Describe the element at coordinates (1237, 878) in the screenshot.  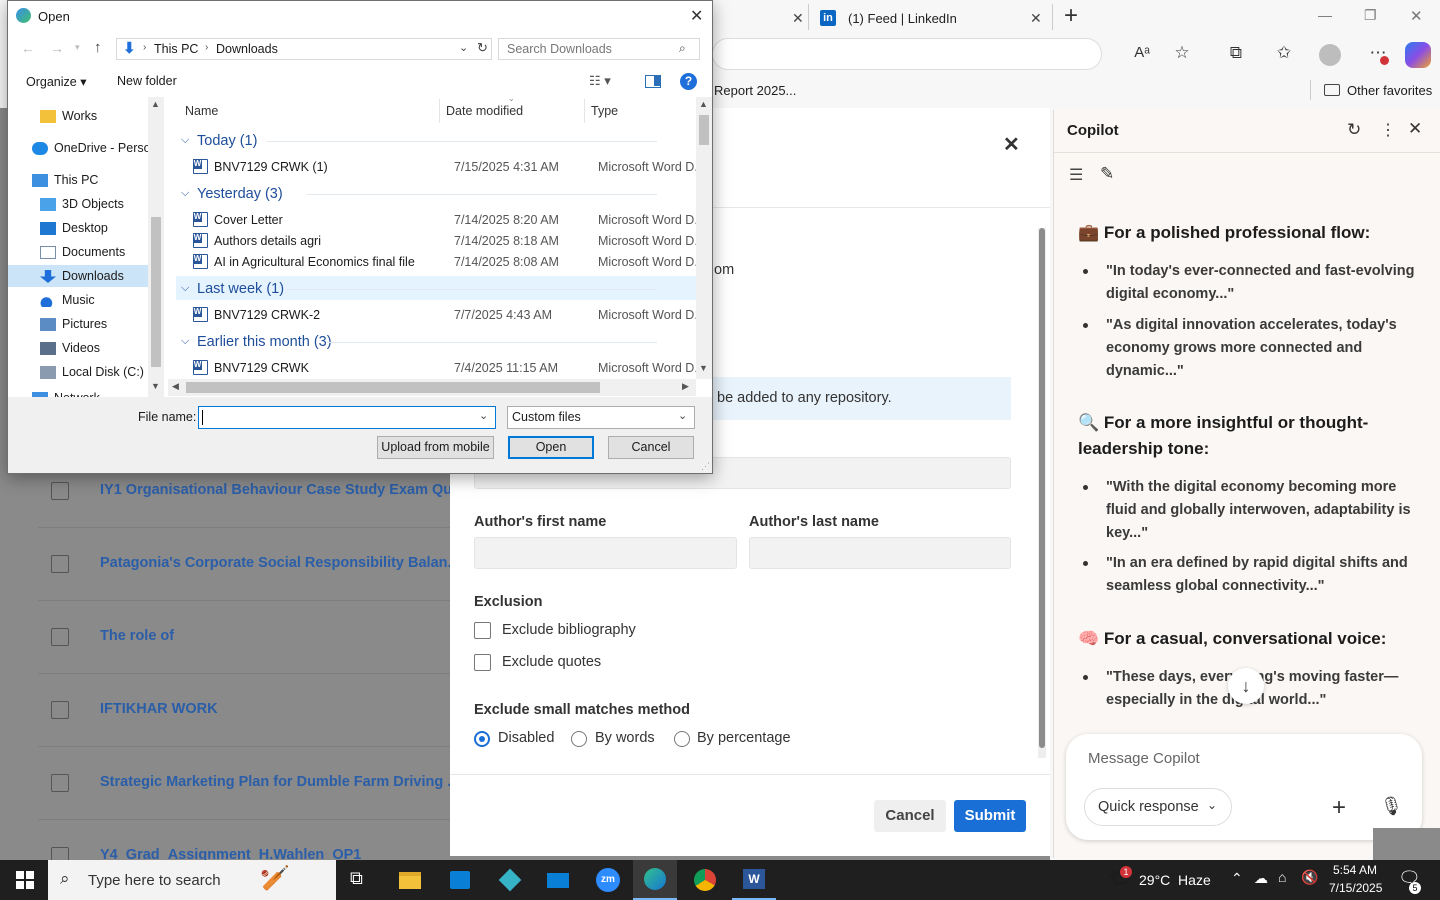
I see `show-hidden-icons: ⌃` at that location.